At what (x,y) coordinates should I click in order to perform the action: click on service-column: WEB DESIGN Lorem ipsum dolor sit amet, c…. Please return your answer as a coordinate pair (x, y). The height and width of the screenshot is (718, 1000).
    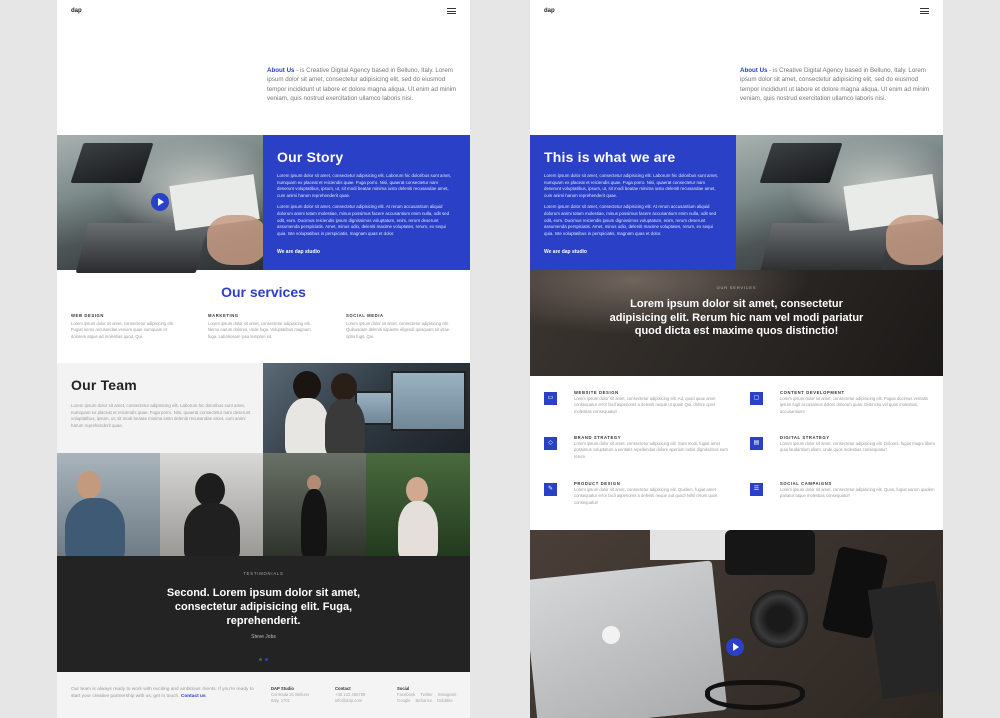
    Looking at the image, I should click on (126, 326).